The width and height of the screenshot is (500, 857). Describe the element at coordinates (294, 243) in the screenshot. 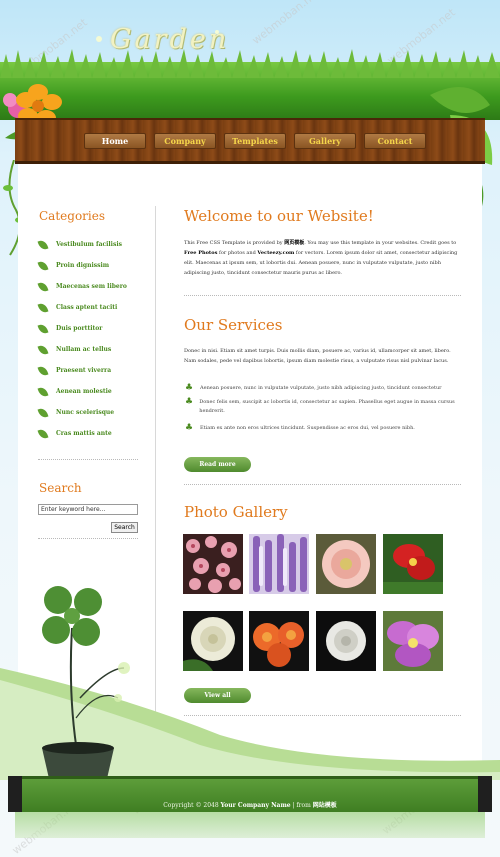

I see `provider-link: 网页模板` at that location.